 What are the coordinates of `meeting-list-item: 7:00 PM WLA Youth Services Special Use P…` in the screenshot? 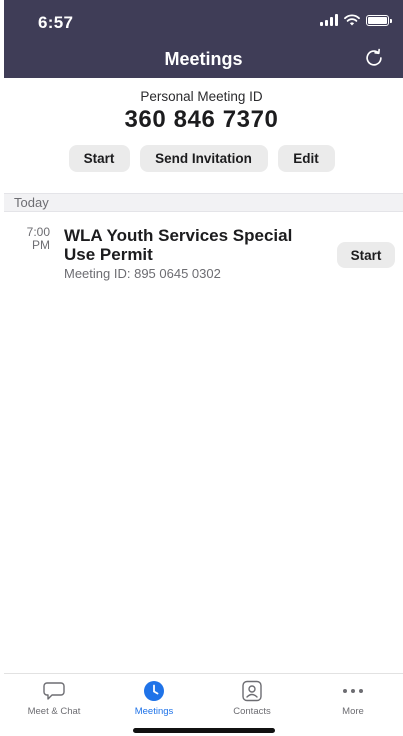 It's located at (203, 254).